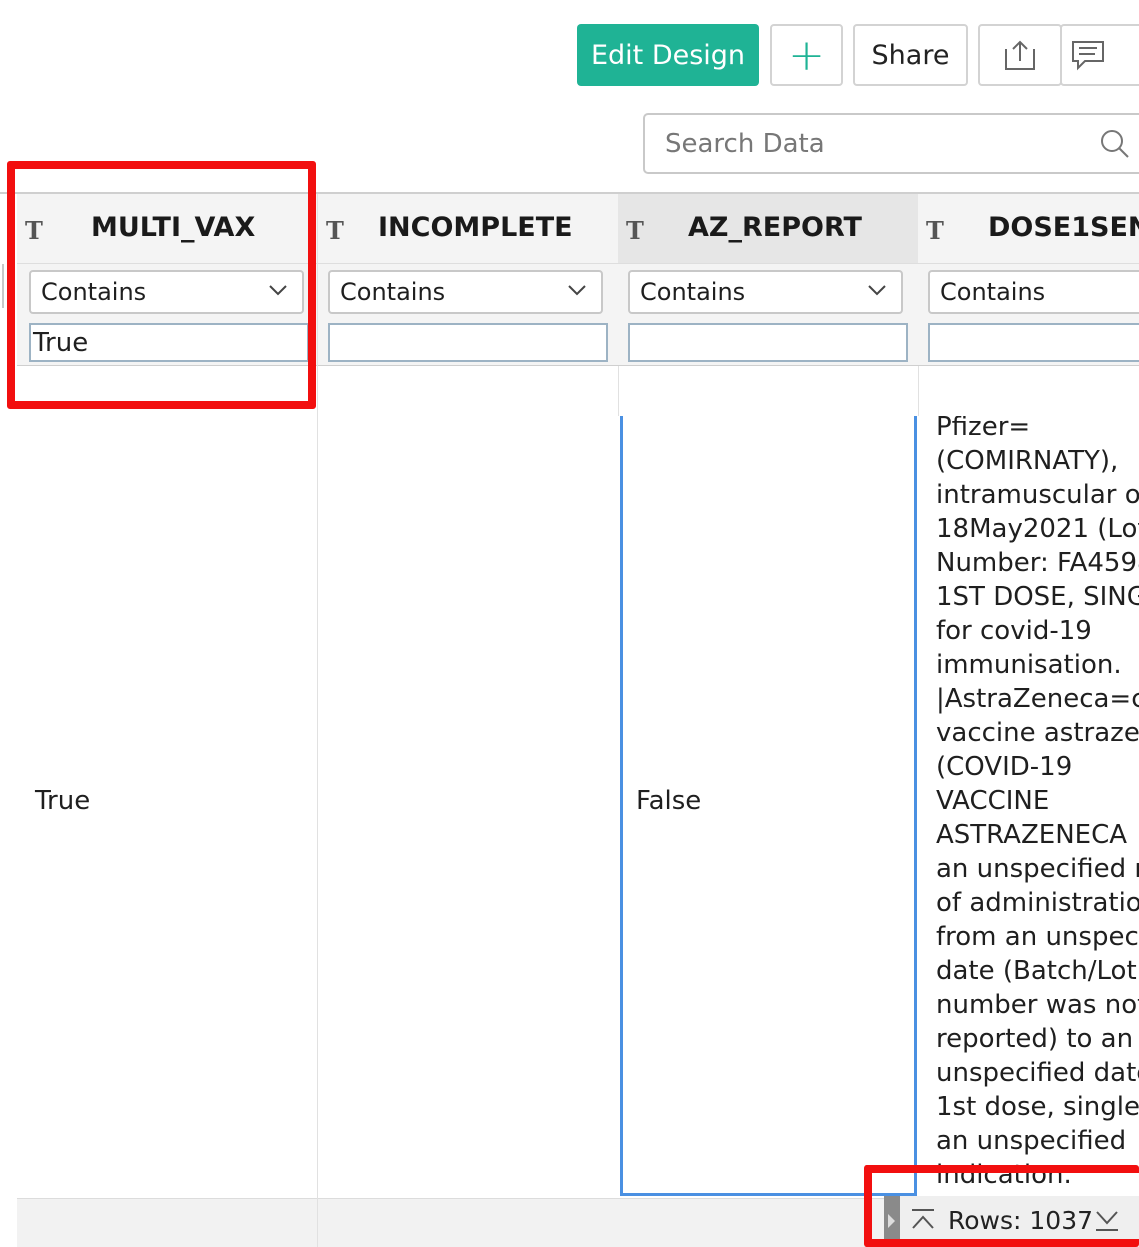 Image resolution: width=1139 pixels, height=1247 pixels. I want to click on column-header: T MULTI_VAX, so click(167, 229).